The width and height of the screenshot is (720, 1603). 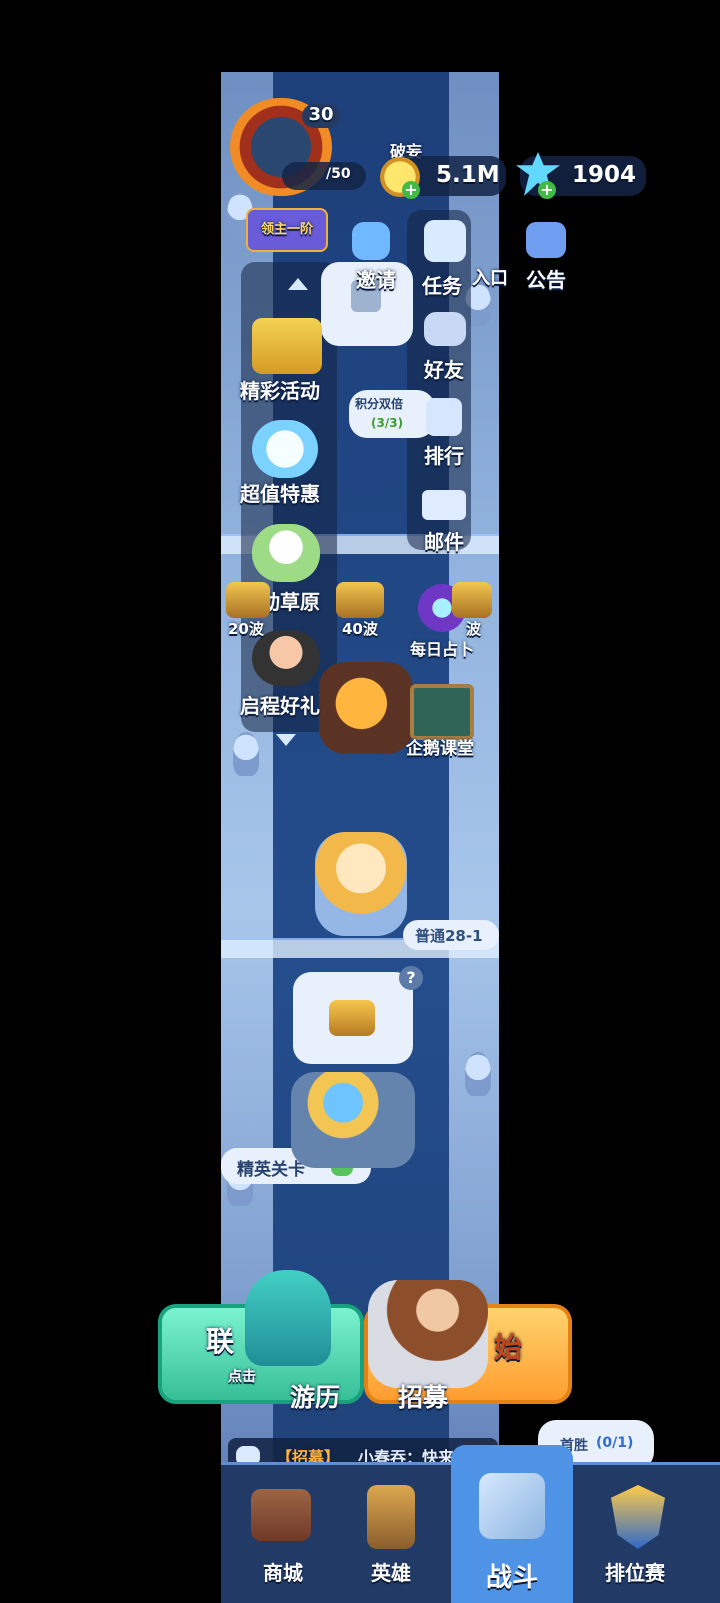 I want to click on wave-40-label: 40波, so click(x=360, y=629).